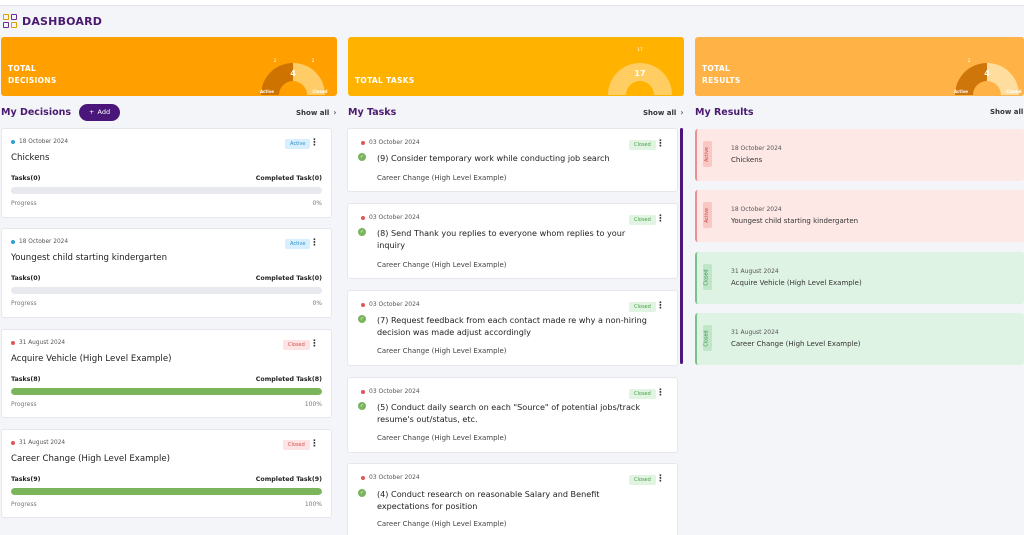 This screenshot has width=1024, height=535. Describe the element at coordinates (681, 246) in the screenshot. I see `tasks-scrollbar` at that location.